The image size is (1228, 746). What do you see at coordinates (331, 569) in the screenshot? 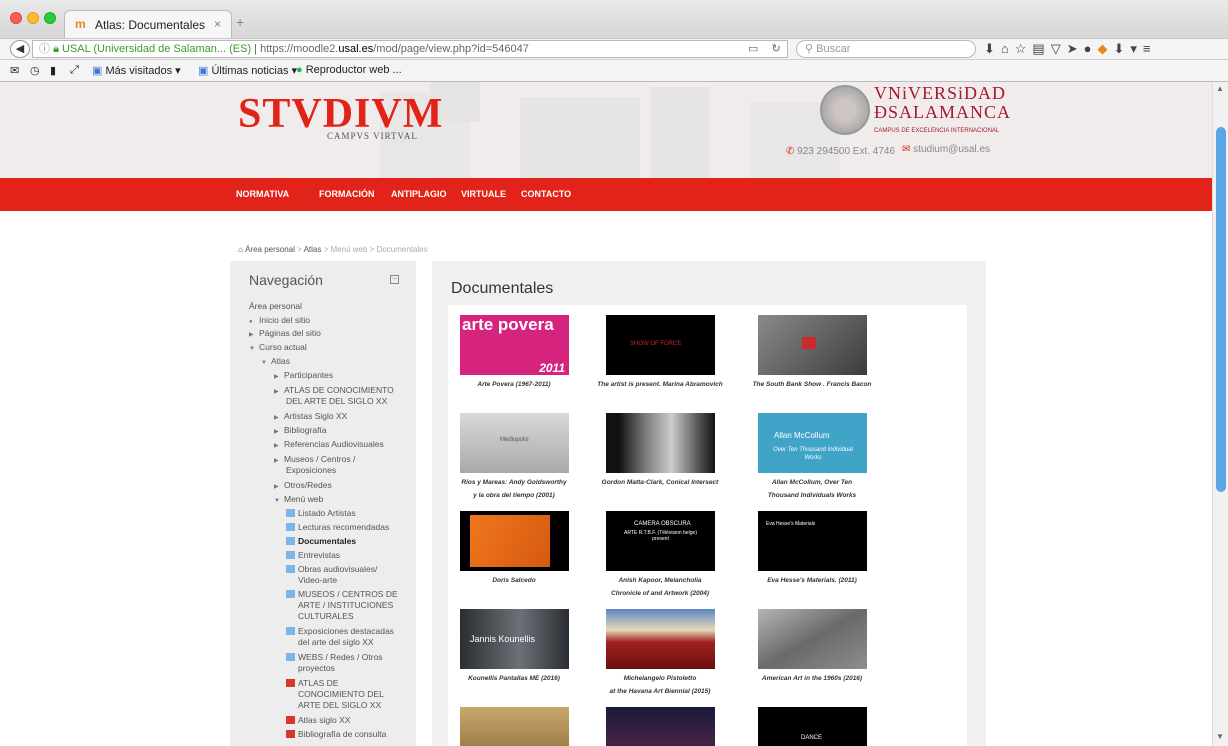
I see `nav-obras-audiovisuales: Obras audiovisuales/` at bounding box center [331, 569].